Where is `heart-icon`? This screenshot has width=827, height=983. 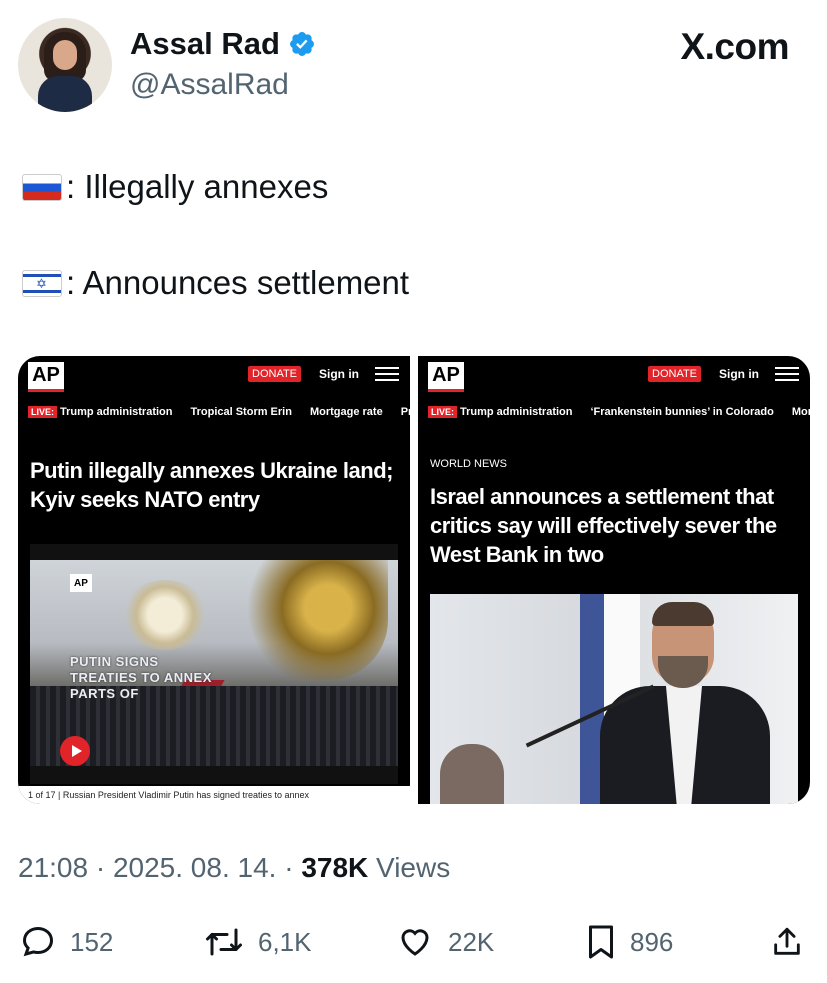 heart-icon is located at coordinates (415, 942).